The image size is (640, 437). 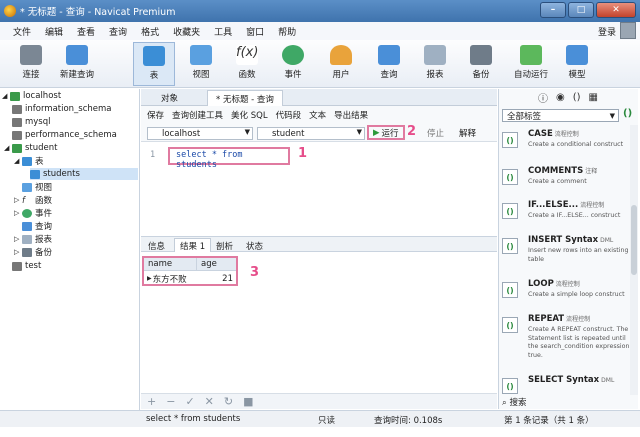 I want to click on object-icon: ◉, so click(x=560, y=97).